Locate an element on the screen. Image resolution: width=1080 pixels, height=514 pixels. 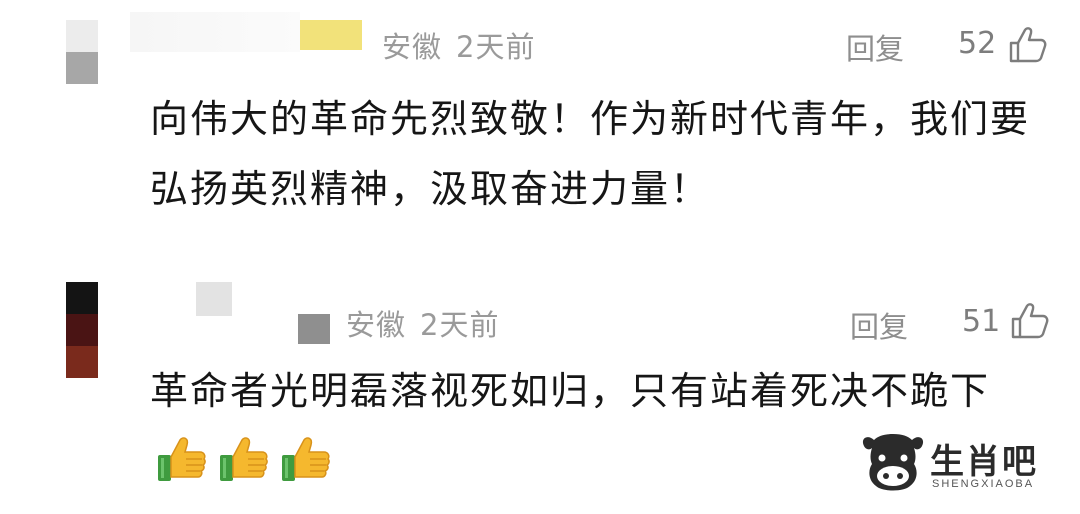
ox-logo-icon is located at coordinates (893, 462).